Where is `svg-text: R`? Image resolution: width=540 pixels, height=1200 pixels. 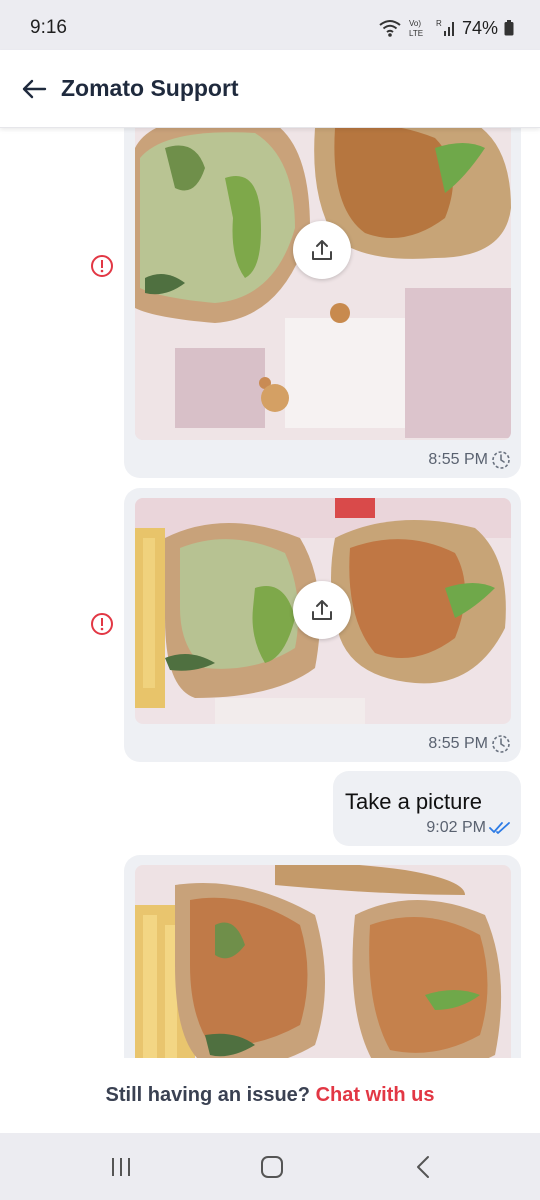
svg-text: R is located at coordinates (439, 23).